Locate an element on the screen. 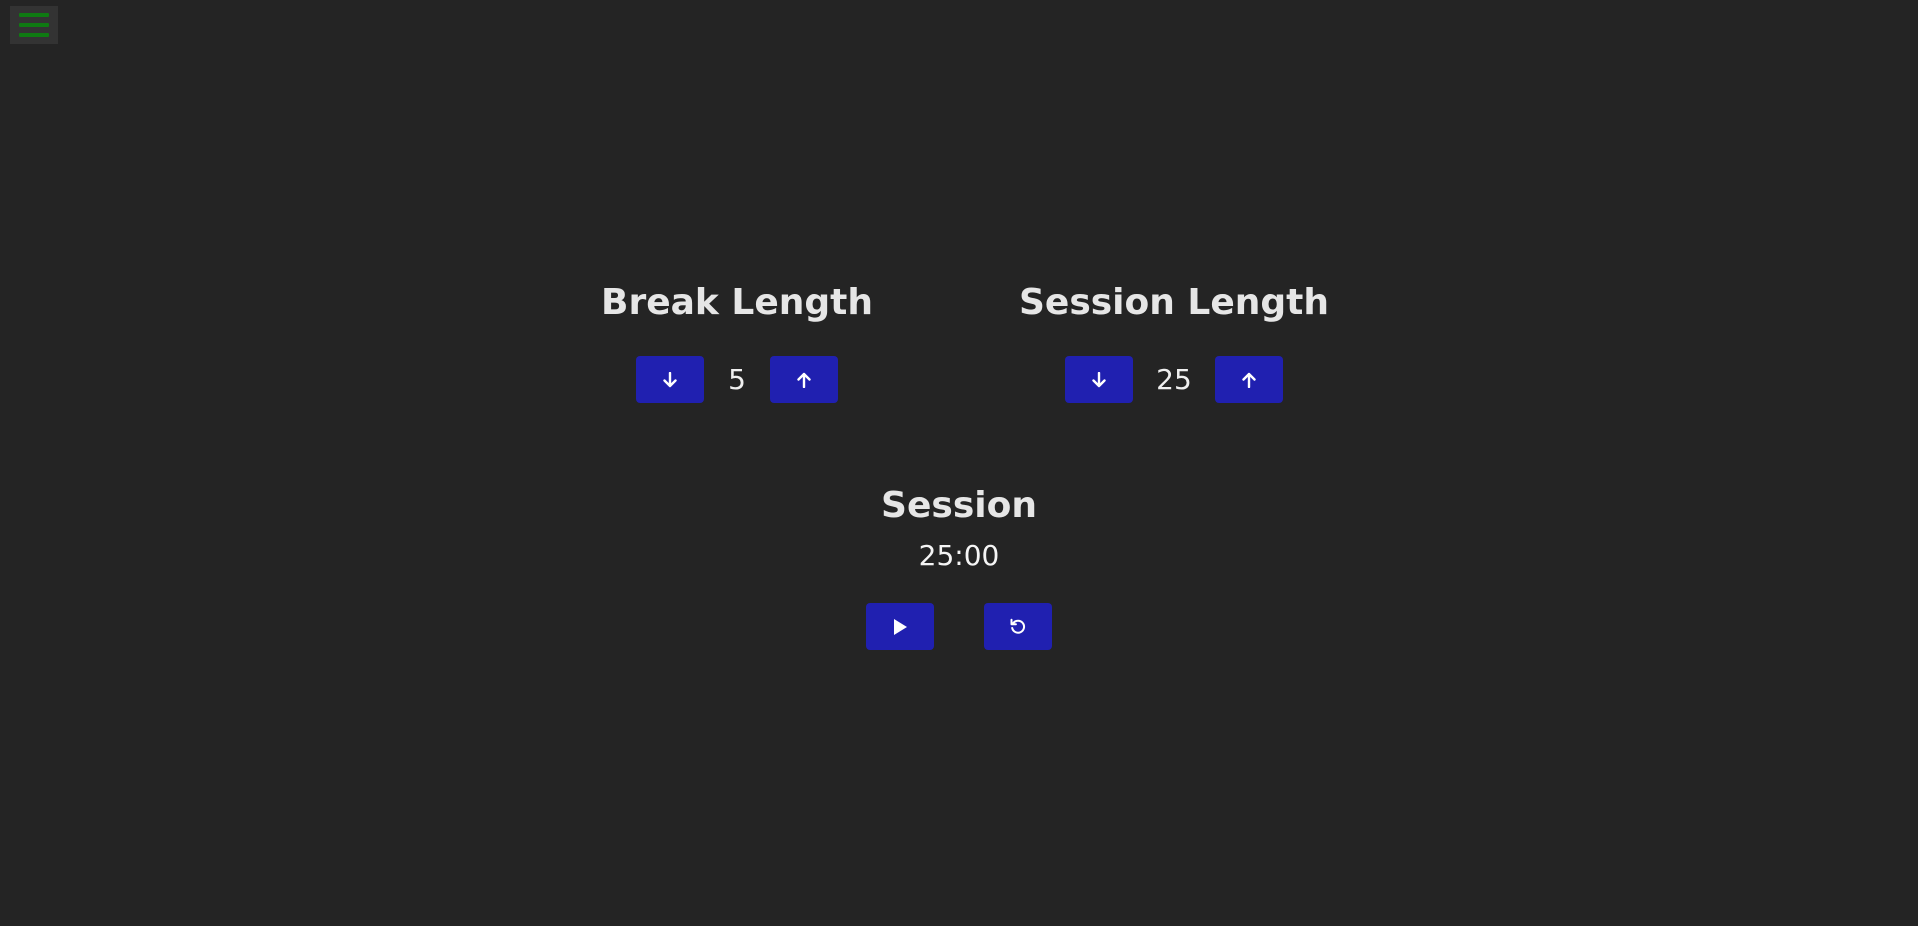  break-decrement-button is located at coordinates (670, 379).